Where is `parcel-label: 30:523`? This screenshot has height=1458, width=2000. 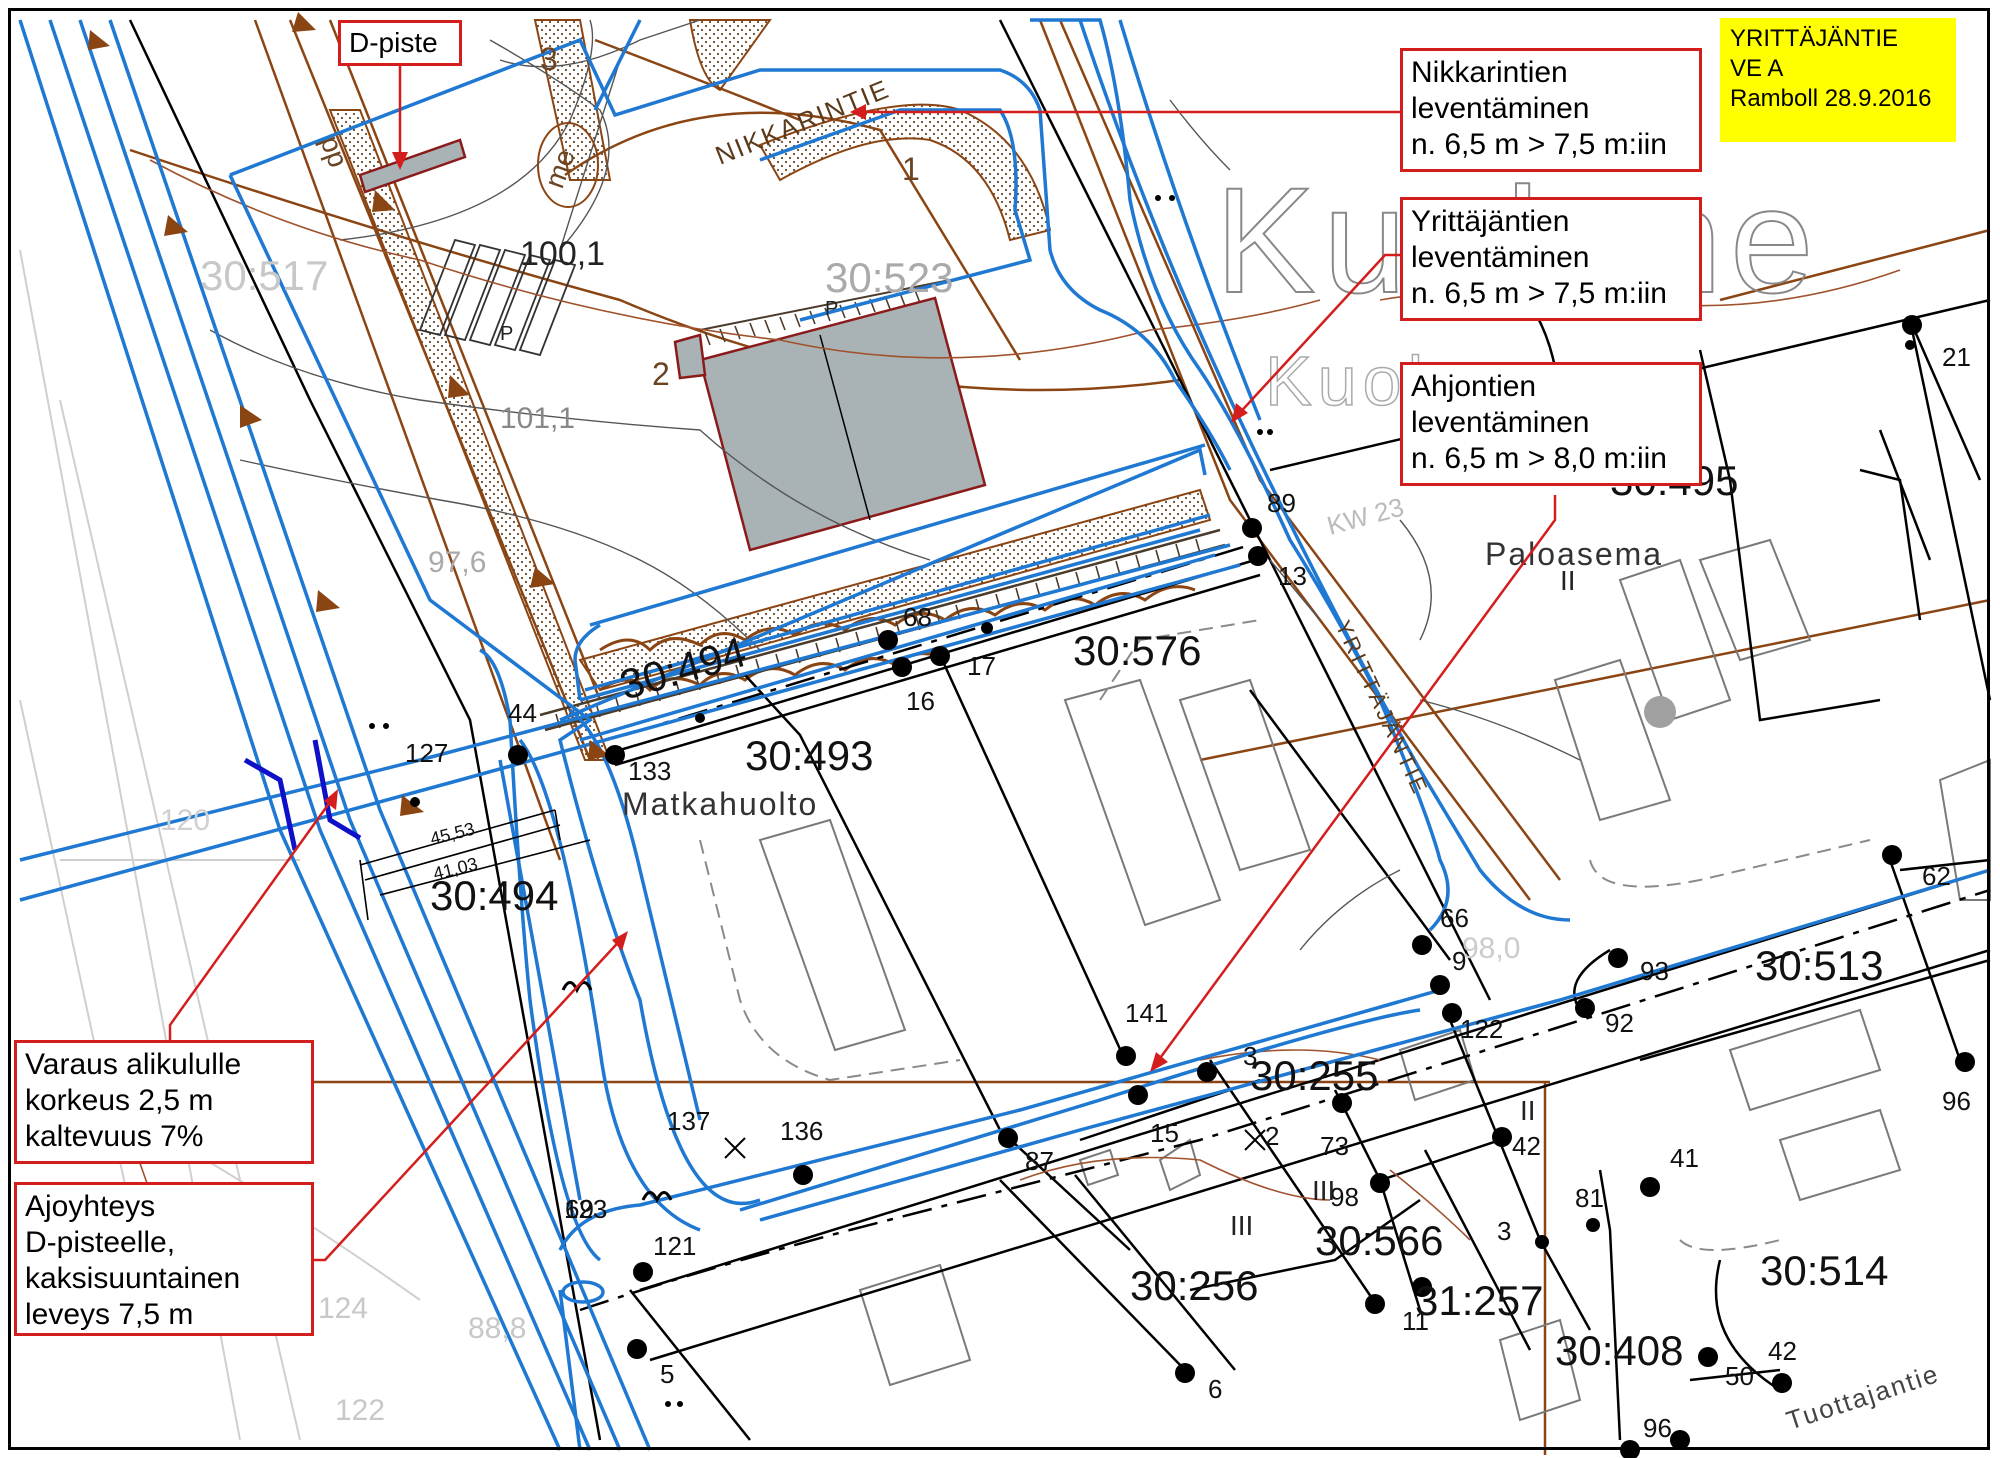 parcel-label: 30:523 is located at coordinates (889, 277).